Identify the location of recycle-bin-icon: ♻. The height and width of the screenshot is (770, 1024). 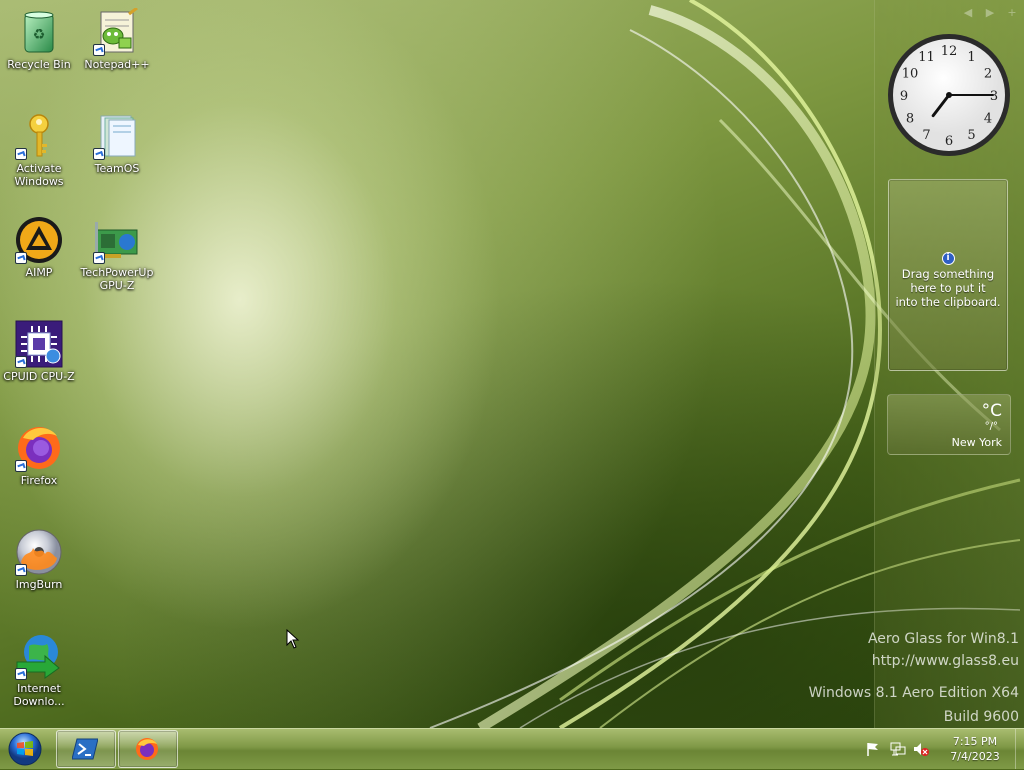
(39, 32).